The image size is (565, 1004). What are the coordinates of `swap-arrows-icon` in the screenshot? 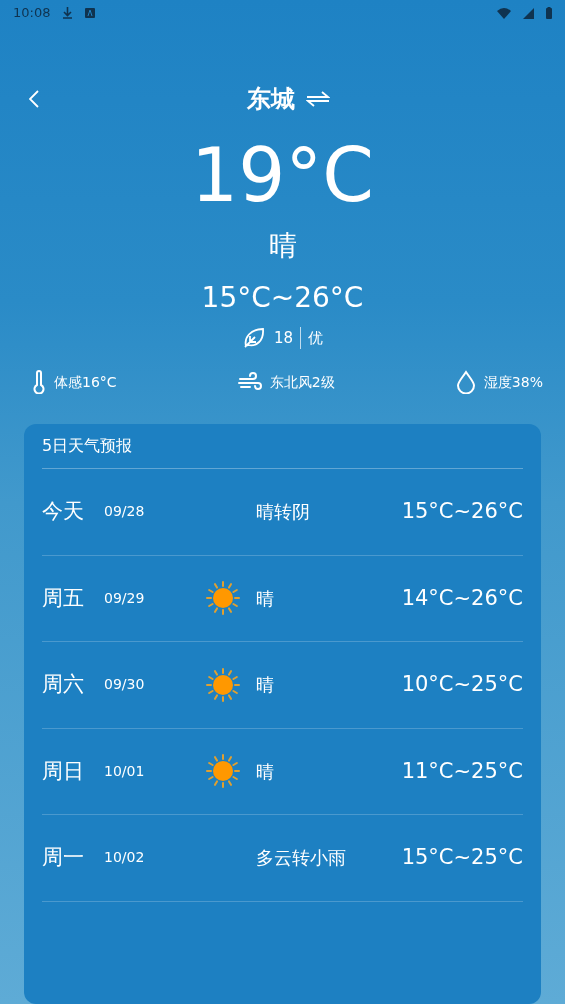 It's located at (317, 99).